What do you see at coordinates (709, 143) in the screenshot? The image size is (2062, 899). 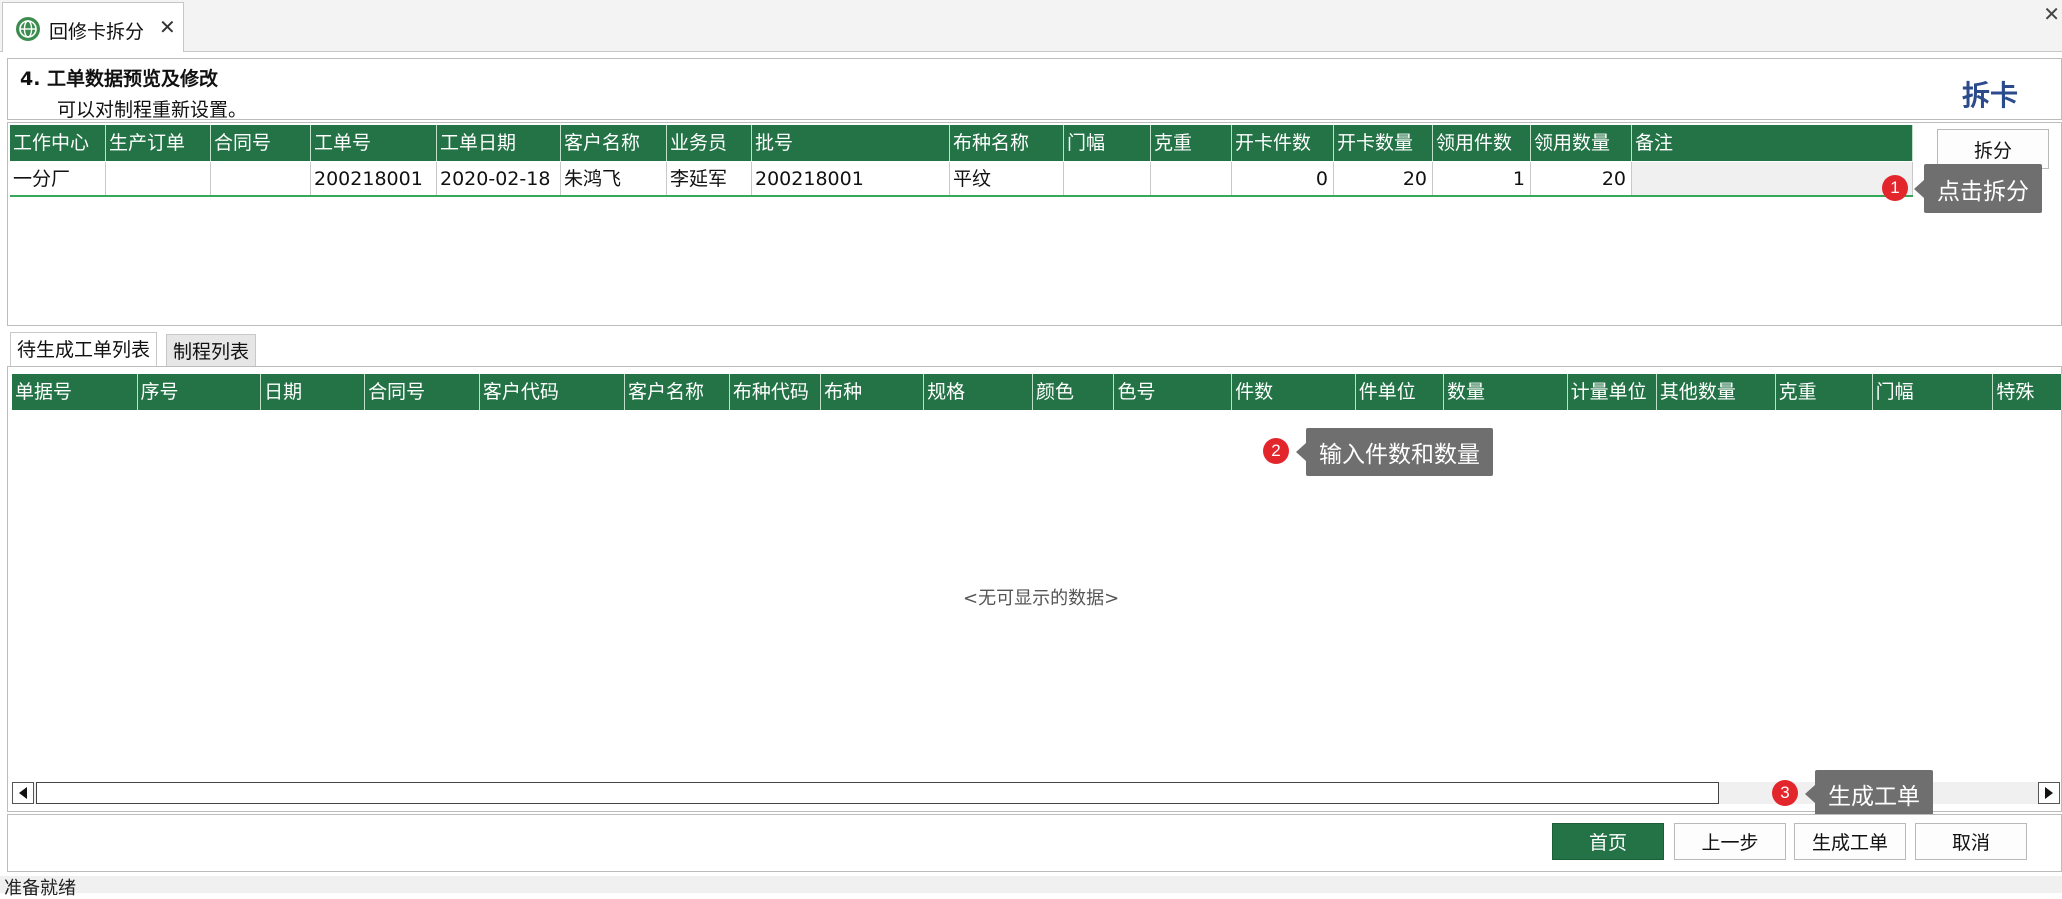 I see `column-header: 业务员` at bounding box center [709, 143].